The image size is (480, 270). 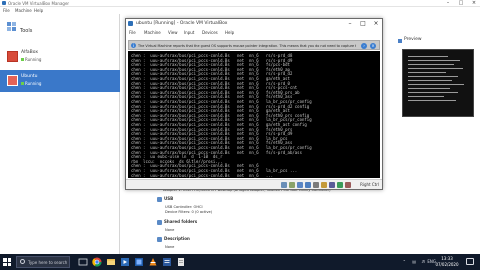 What do you see at coordinates (30, 52) in the screenshot?
I see `vm-name: AlfaBox` at bounding box center [30, 52].